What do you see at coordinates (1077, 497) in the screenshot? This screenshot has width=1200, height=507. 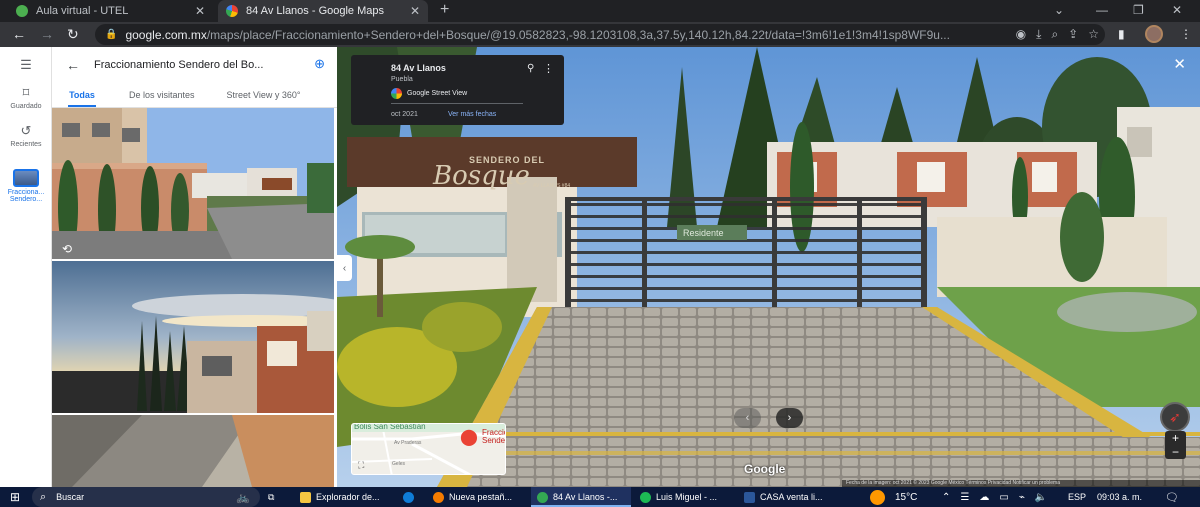 I see `language-indicator: ESP` at bounding box center [1077, 497].